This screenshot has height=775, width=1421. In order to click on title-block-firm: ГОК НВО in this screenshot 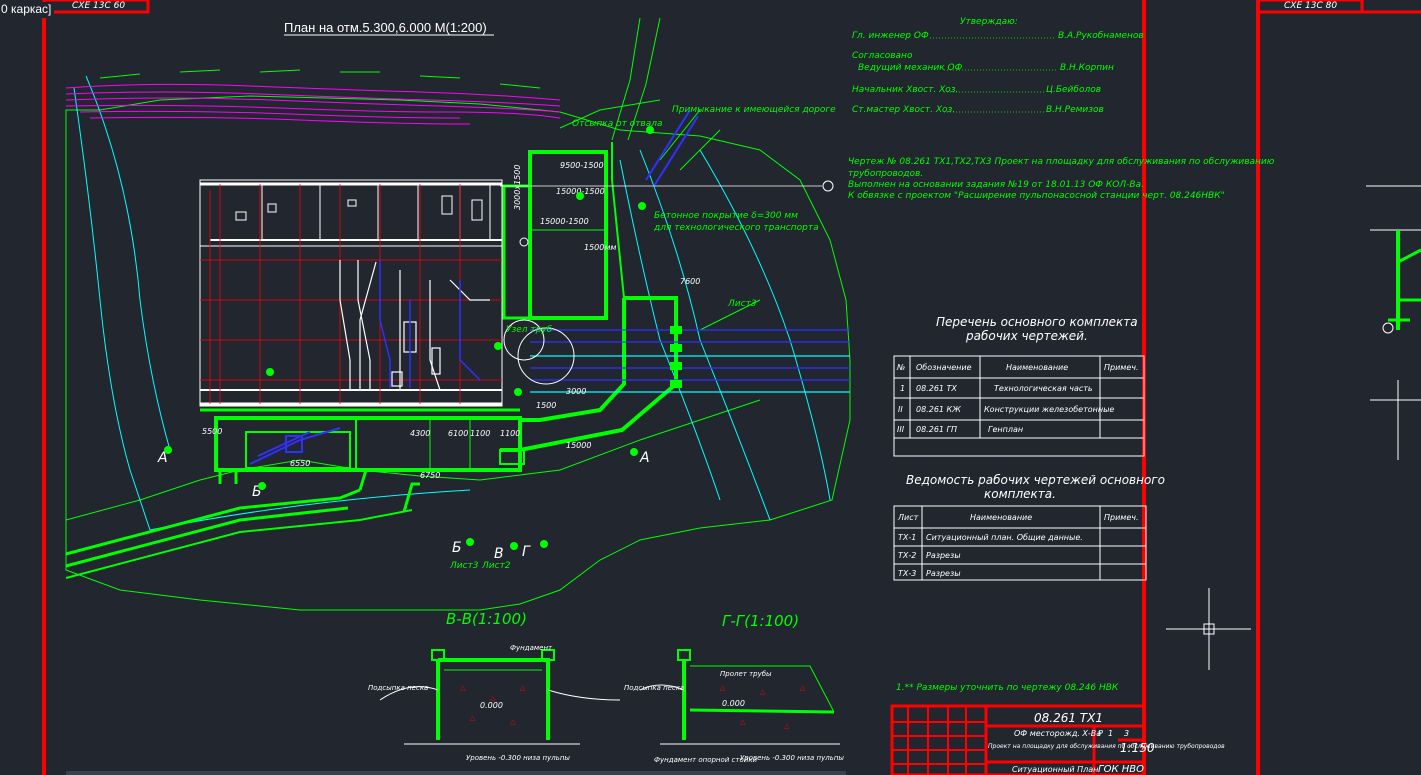, I will do `click(1121, 769)`.